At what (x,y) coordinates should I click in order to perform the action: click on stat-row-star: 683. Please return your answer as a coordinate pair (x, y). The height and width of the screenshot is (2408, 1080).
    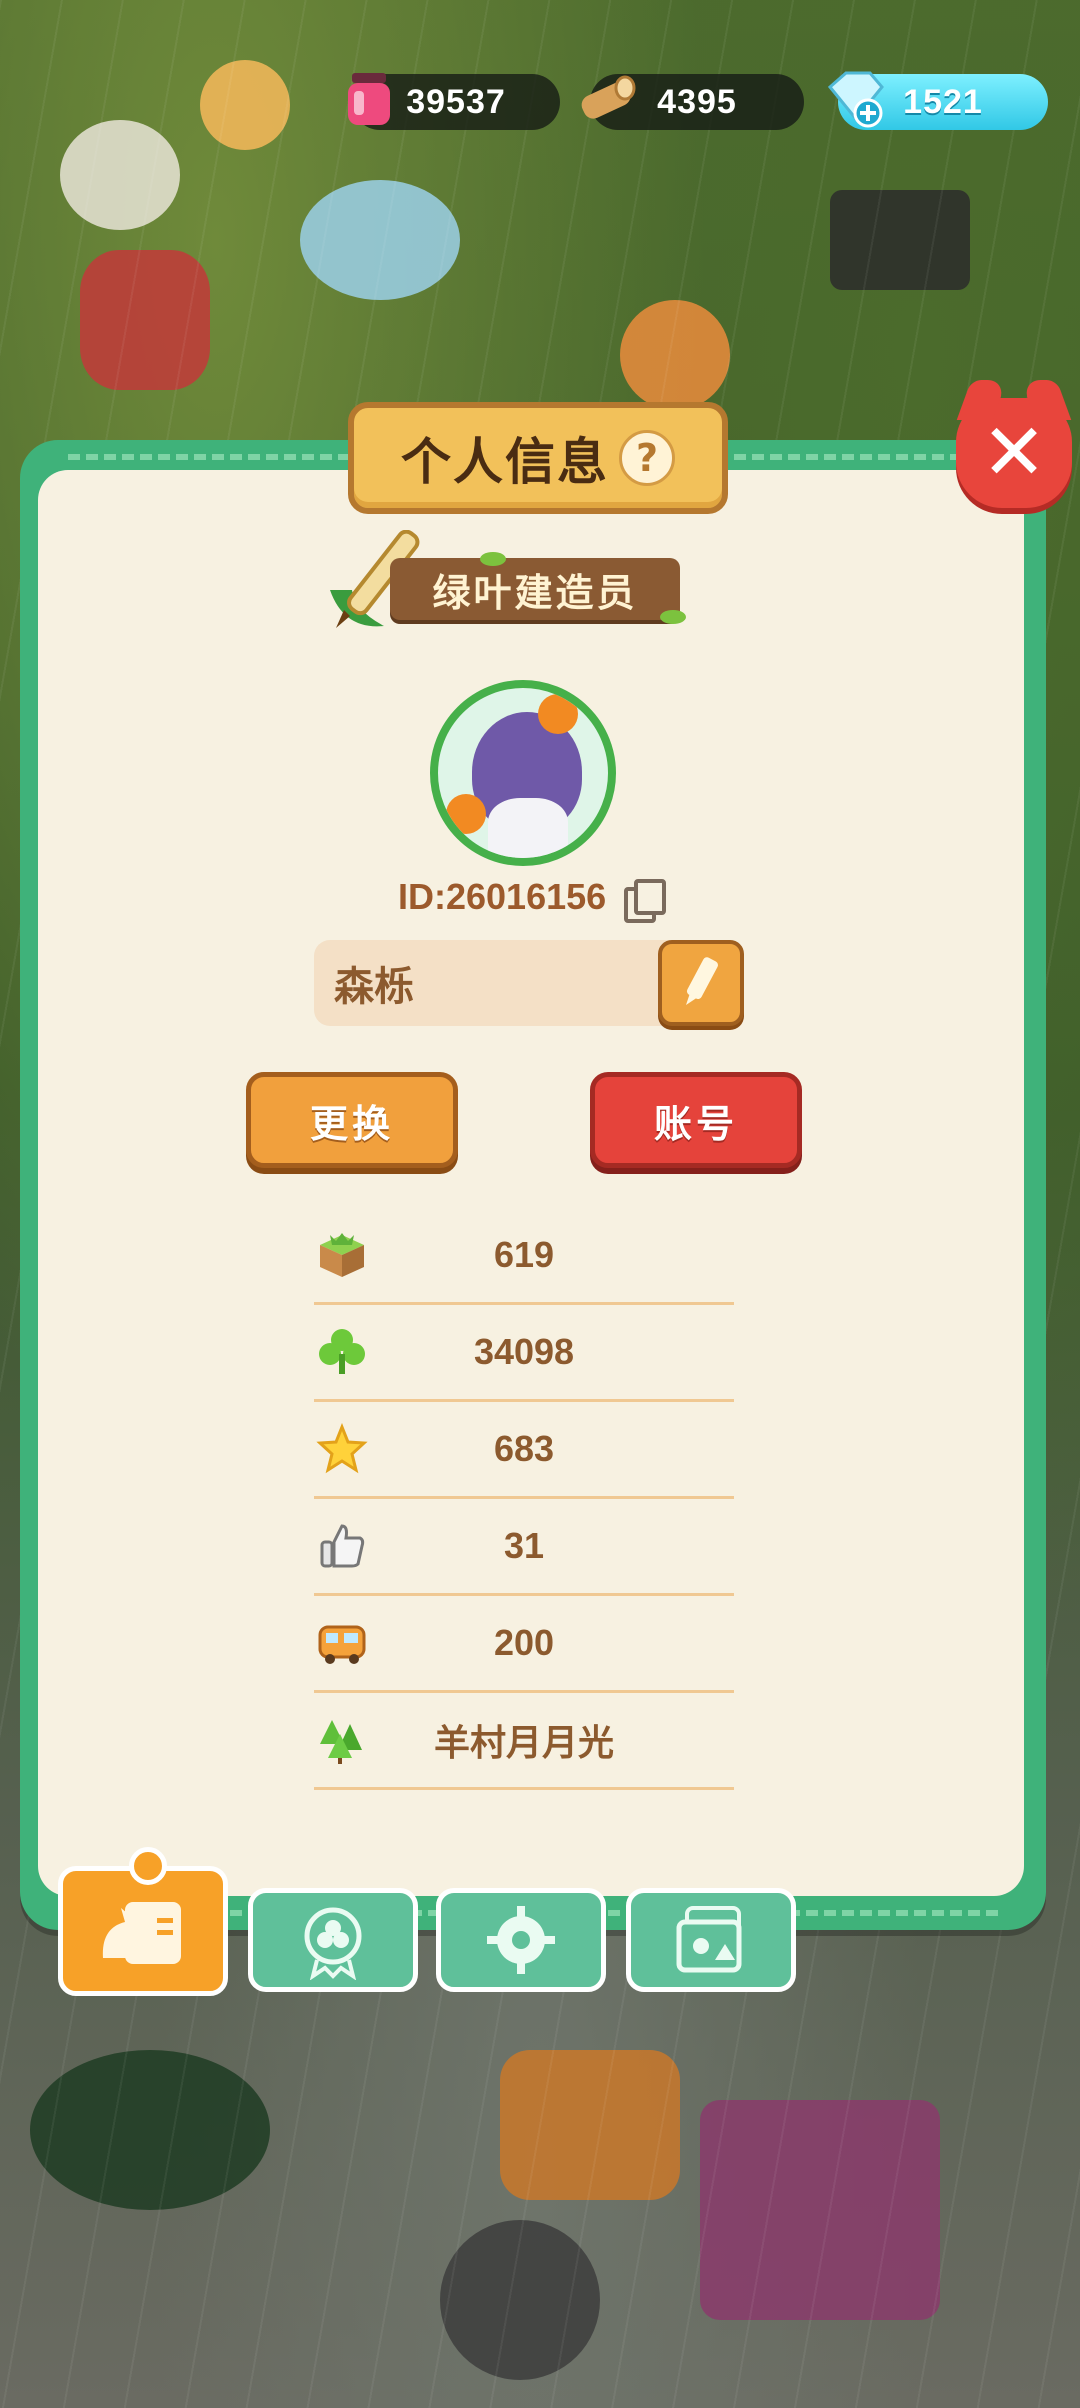
    Looking at the image, I should click on (524, 1450).